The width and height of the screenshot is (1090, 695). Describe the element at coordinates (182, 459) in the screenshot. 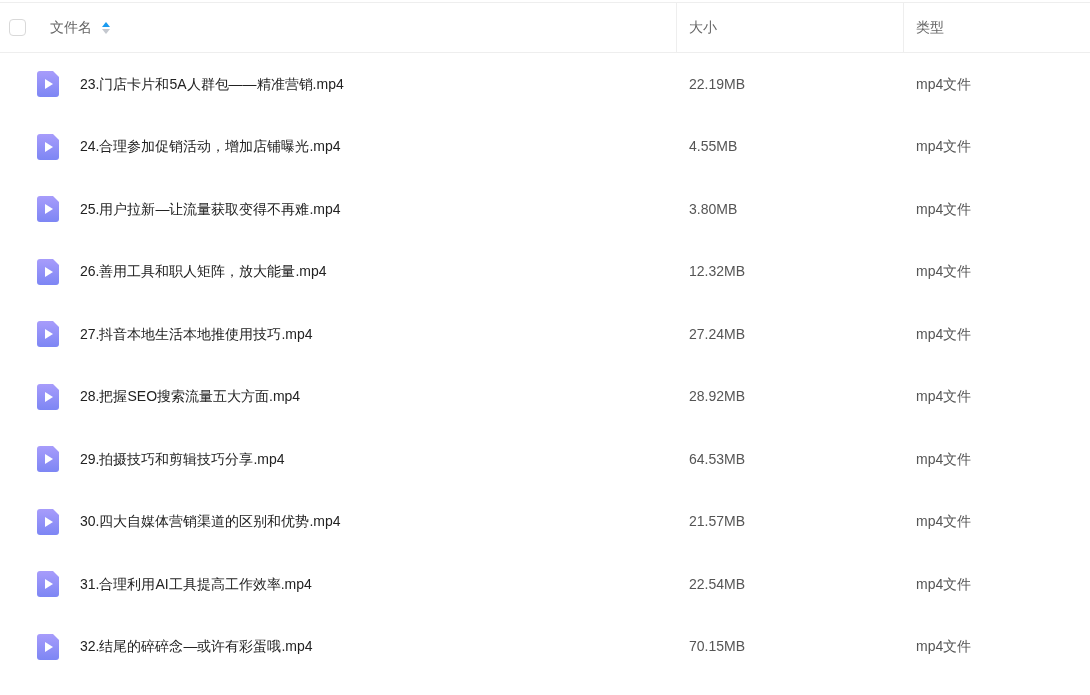

I see `file-name: 29.拍摄技巧和剪辑技巧分享.mp4` at that location.